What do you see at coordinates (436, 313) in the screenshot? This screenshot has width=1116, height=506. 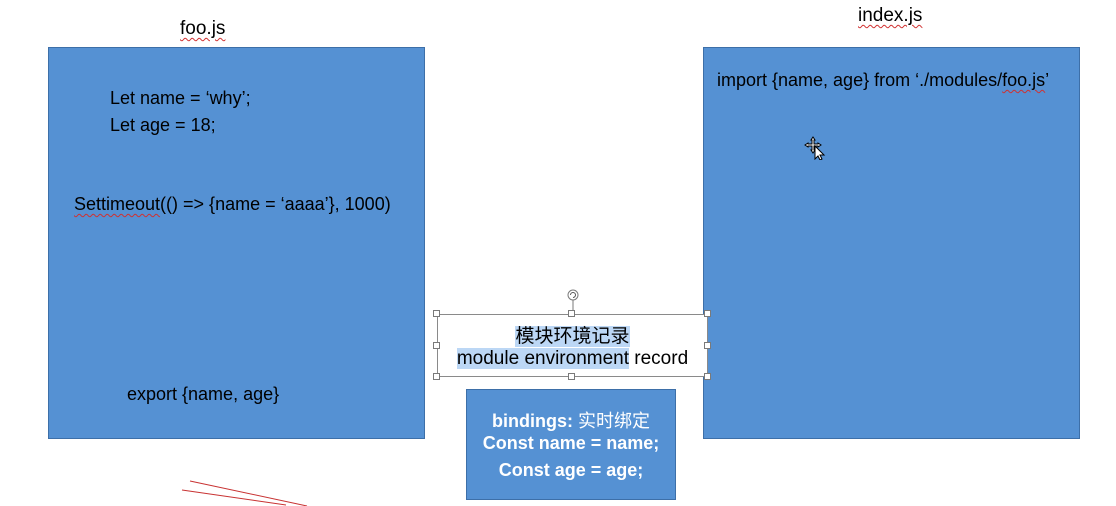 I see `resize-handle-top-left` at bounding box center [436, 313].